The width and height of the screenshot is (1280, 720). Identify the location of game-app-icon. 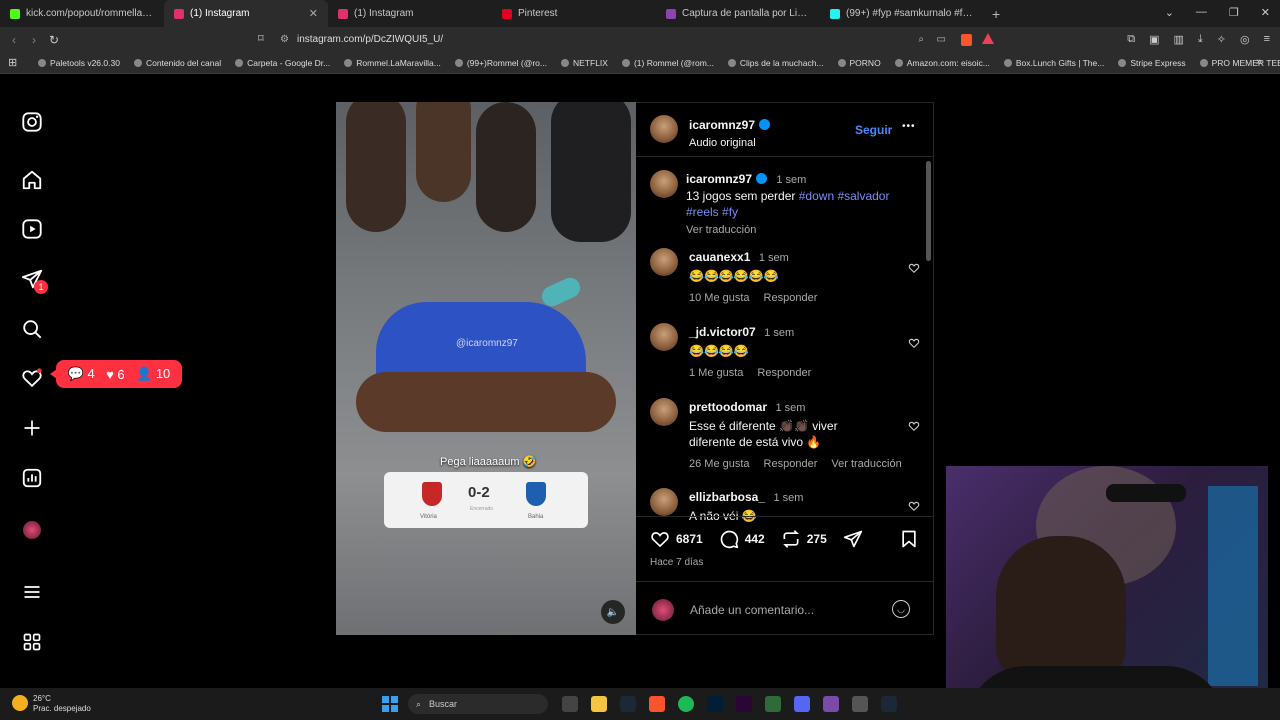
(831, 704).